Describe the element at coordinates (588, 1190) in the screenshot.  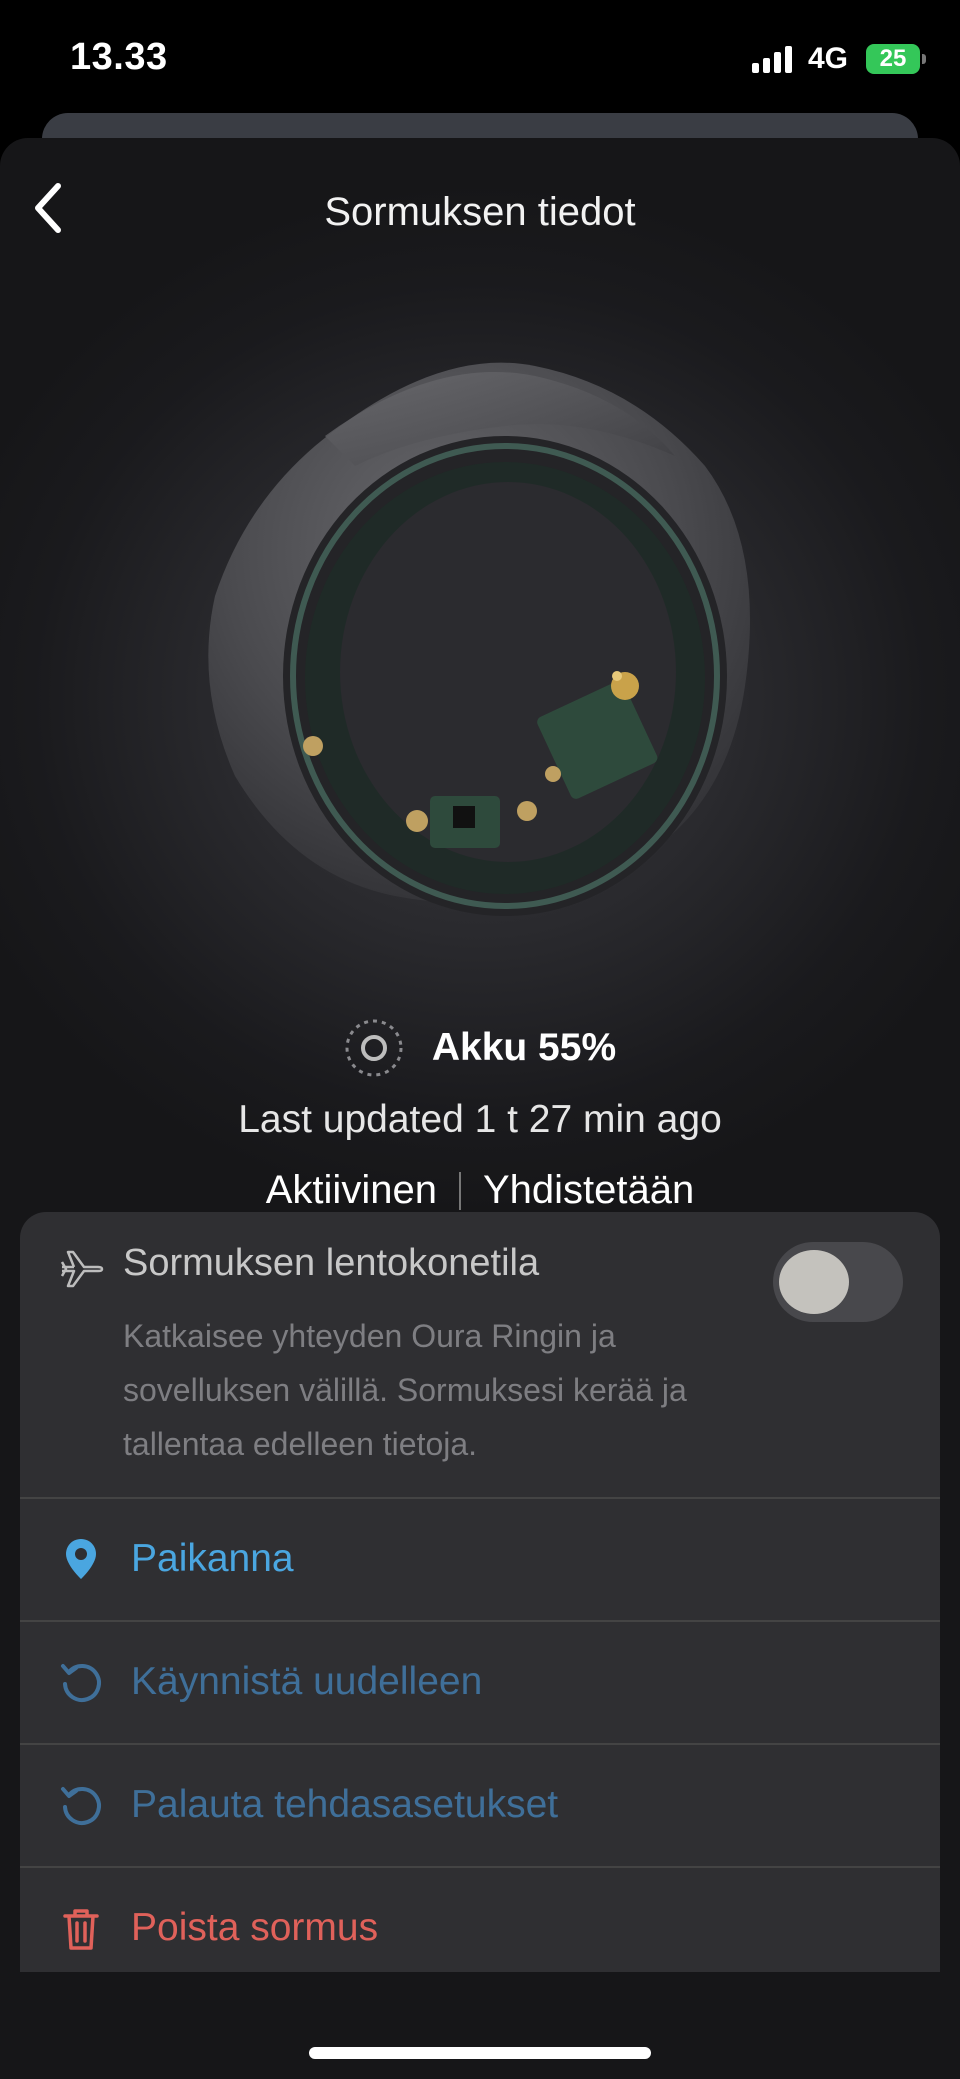
I see `connection-status: Yhdistetään` at that location.